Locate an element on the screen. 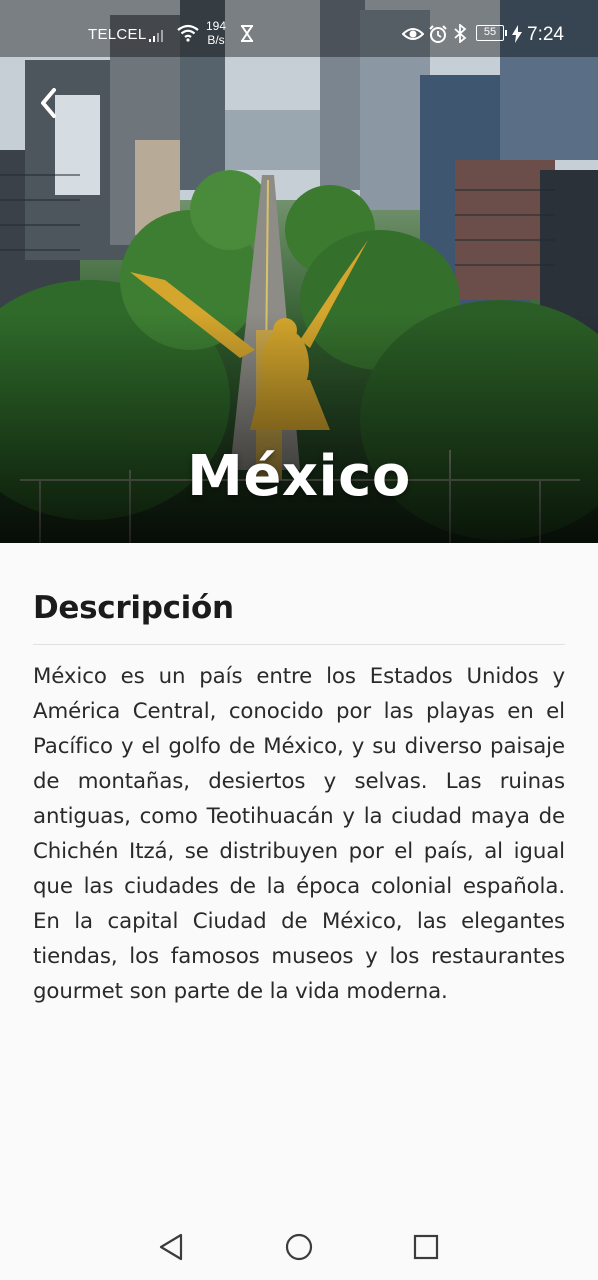 The height and width of the screenshot is (1280, 598). triangle-back-icon is located at coordinates (171, 1247).